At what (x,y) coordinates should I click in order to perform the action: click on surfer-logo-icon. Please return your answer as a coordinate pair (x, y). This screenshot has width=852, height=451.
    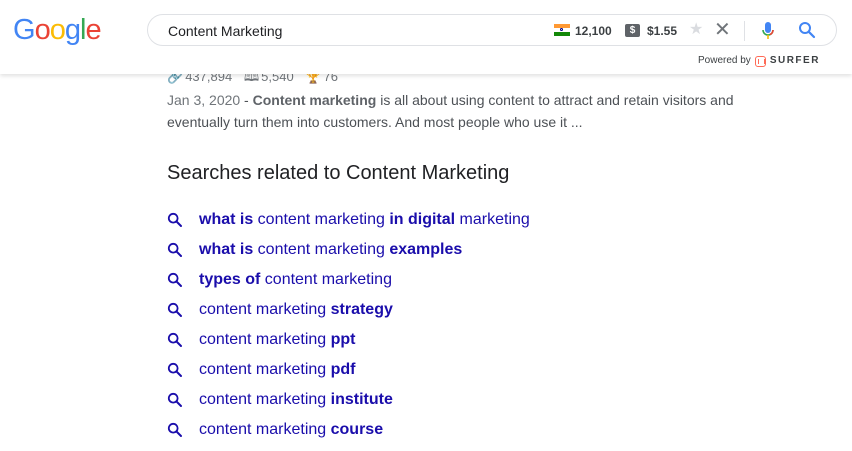
    Looking at the image, I should click on (760, 61).